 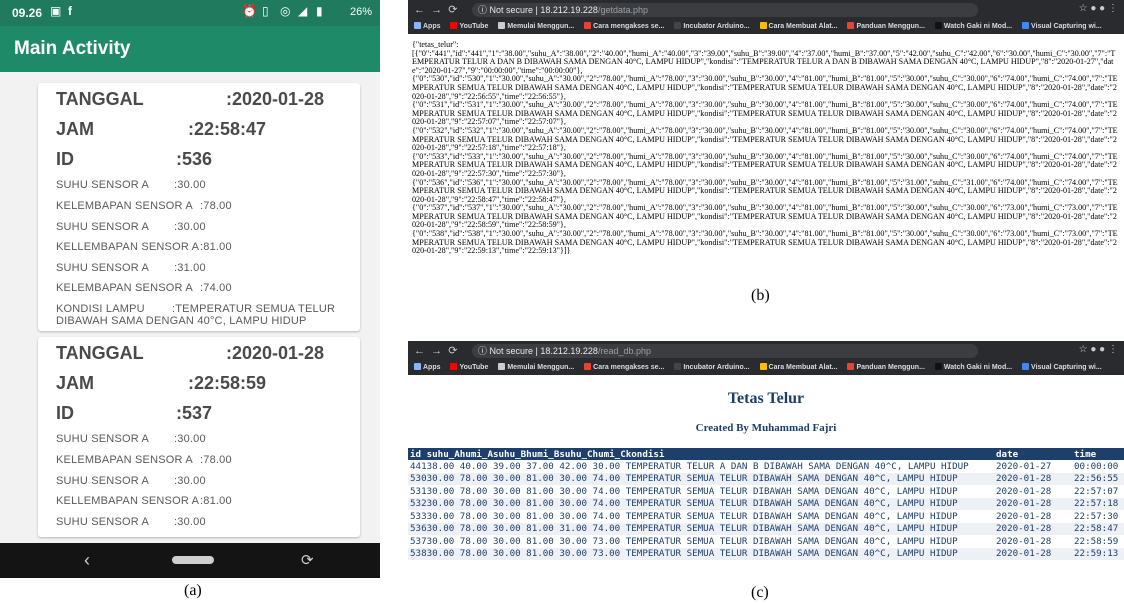 What do you see at coordinates (1096, 466) in the screenshot?
I see `table-cell: 00:00:00` at bounding box center [1096, 466].